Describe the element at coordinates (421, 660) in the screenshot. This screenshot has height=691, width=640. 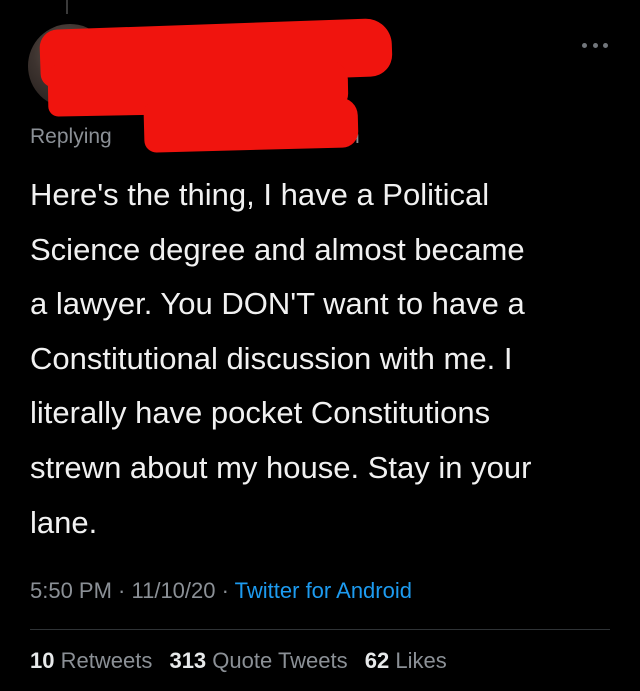
I see `likes-label: Likes` at that location.